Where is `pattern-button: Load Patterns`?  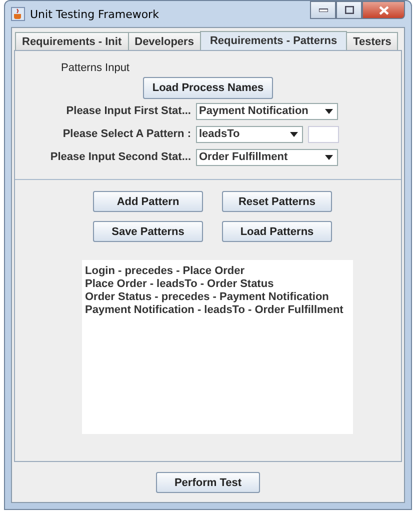
pattern-button: Load Patterns is located at coordinates (277, 231).